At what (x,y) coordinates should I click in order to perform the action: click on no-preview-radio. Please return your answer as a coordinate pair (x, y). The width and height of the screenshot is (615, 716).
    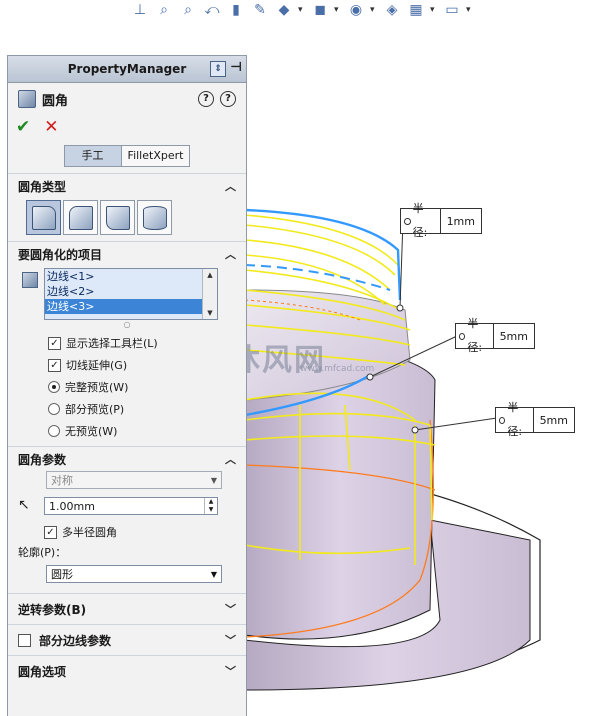
    Looking at the image, I should click on (54, 431).